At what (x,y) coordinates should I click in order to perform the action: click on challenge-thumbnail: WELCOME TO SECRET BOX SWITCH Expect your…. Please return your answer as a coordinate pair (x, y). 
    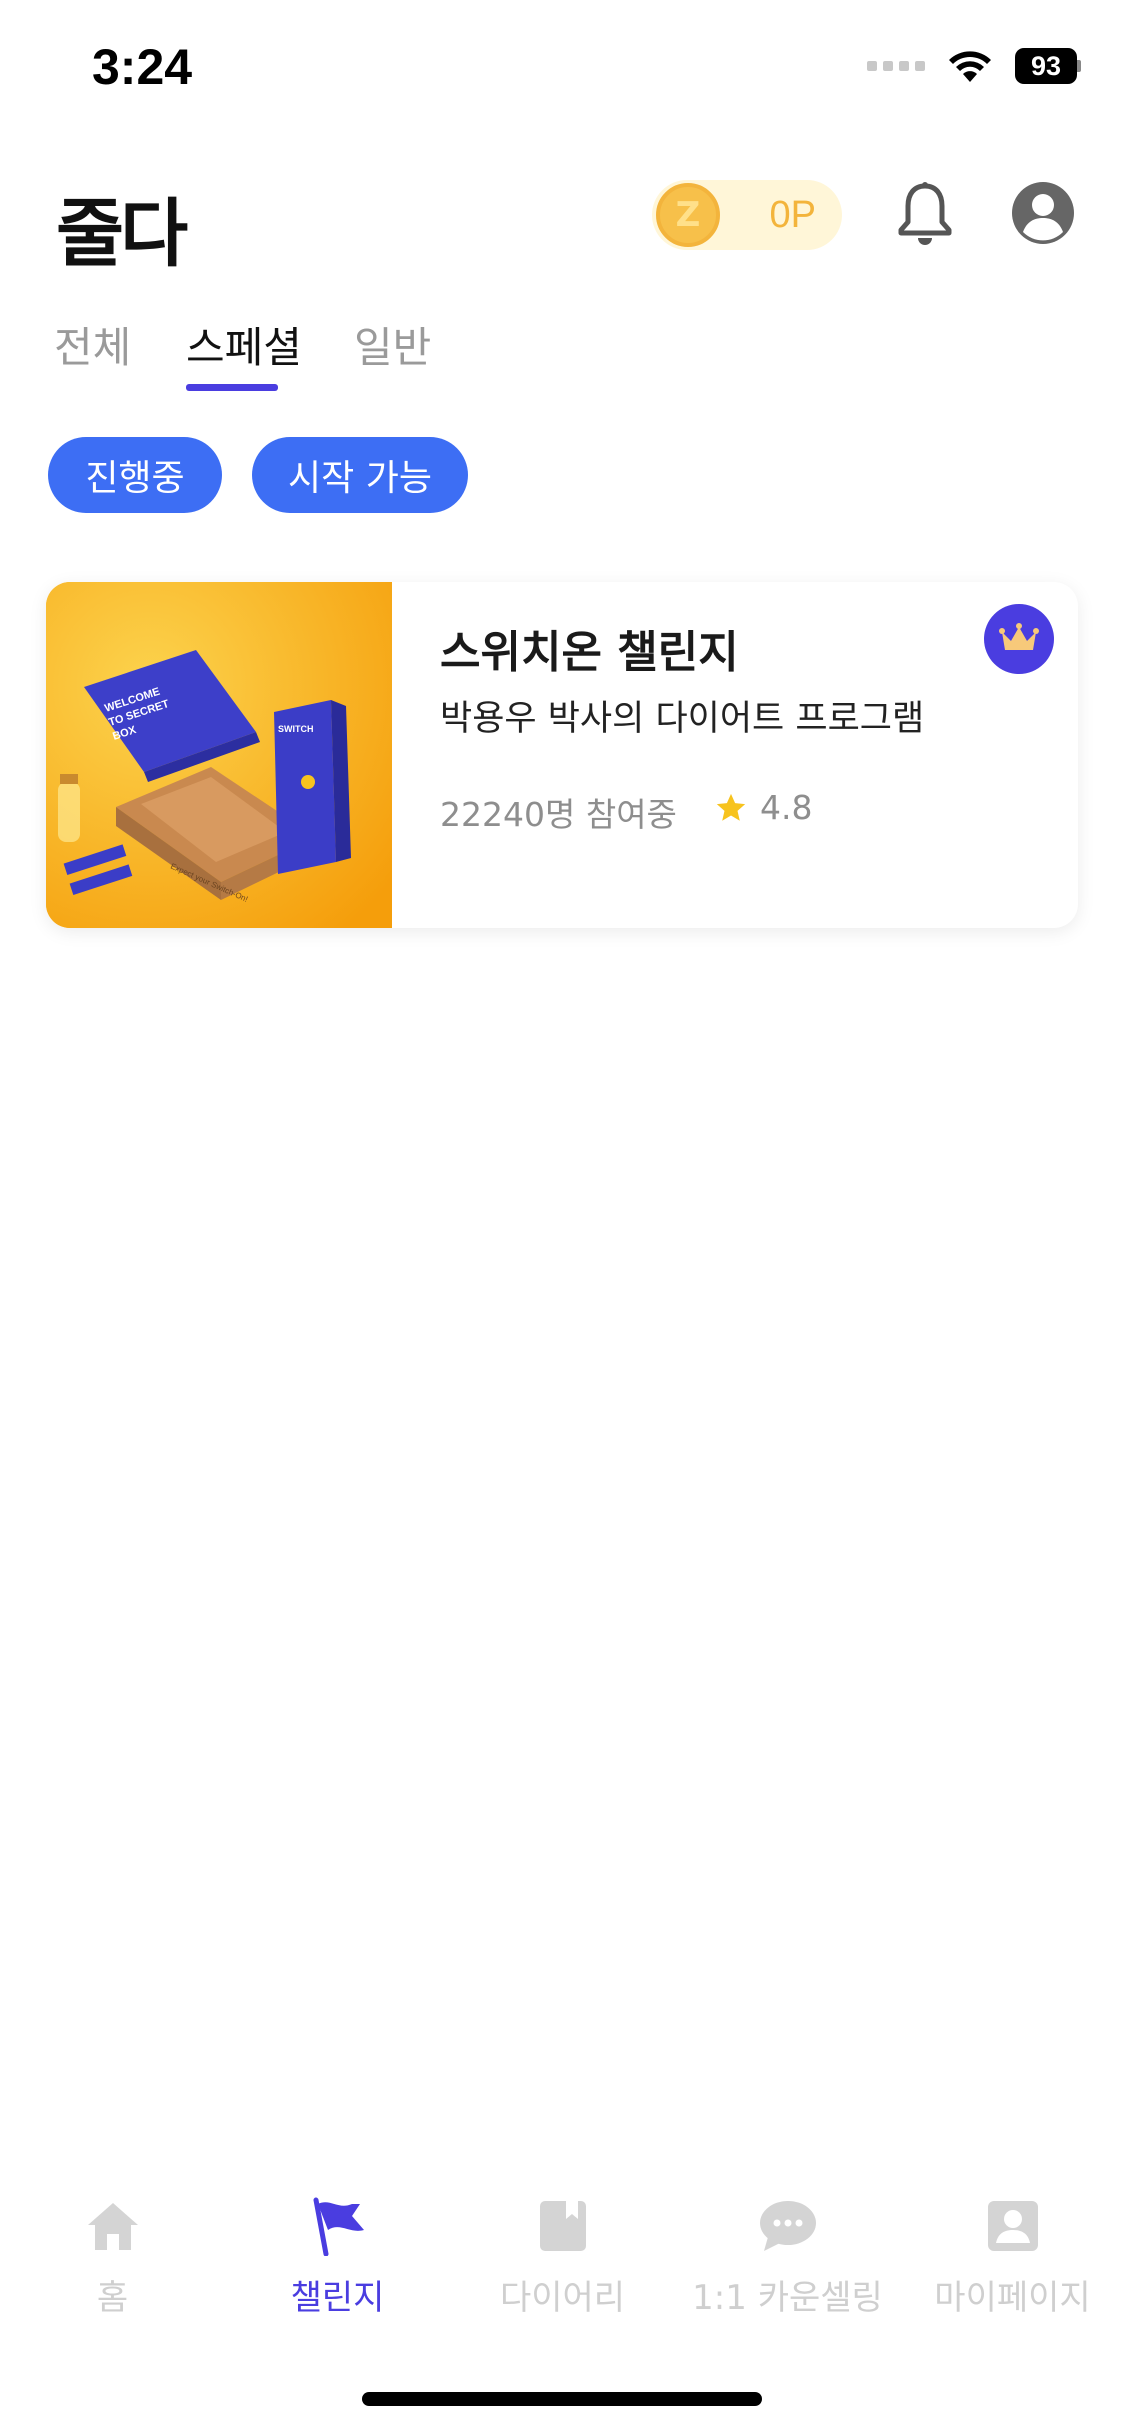
    Looking at the image, I should click on (219, 755).